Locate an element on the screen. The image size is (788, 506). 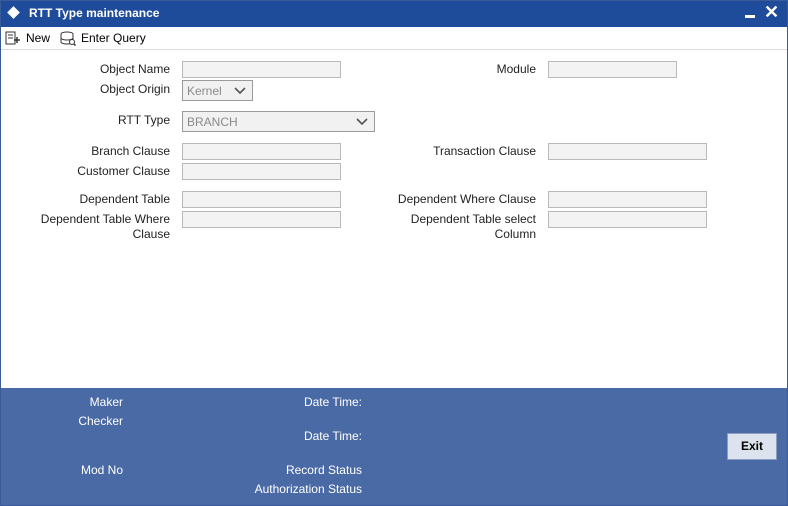
rtt-type-select: BRANCH is located at coordinates (278, 121).